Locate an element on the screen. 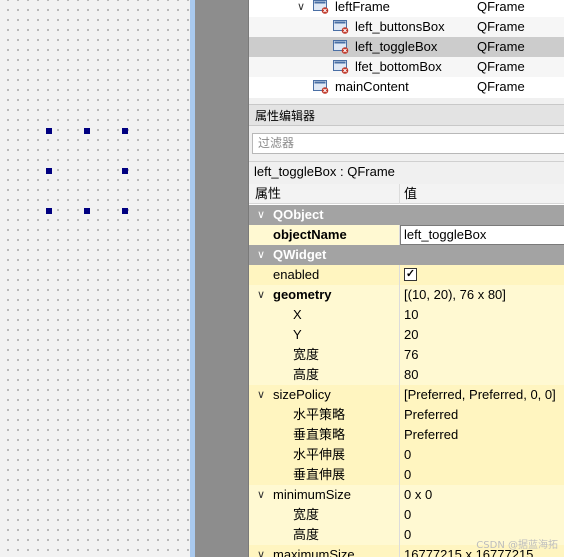 The width and height of the screenshot is (564, 557). property-row-vertical-policy: 垂直策略 Preferred is located at coordinates (406, 435).